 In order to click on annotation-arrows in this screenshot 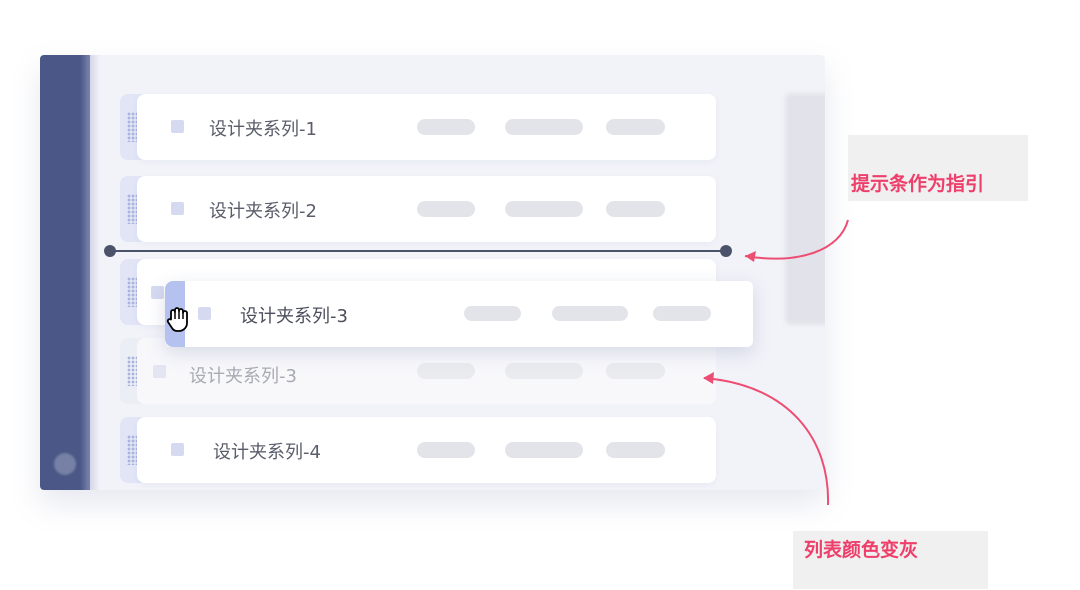, I will do `click(776, 362)`.